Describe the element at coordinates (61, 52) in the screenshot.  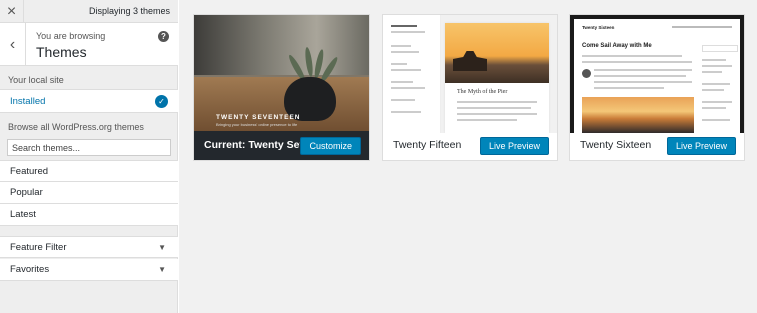
I see `panel-title: Themes` at that location.